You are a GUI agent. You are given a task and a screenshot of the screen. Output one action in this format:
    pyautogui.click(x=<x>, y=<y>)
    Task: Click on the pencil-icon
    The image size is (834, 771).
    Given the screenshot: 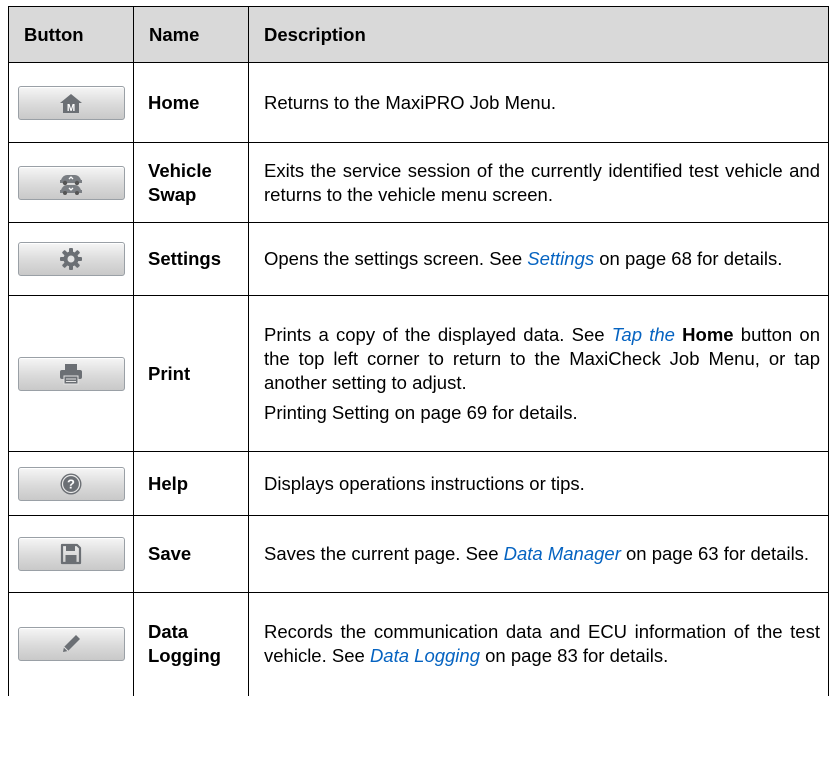 What is the action you would take?
    pyautogui.click(x=71, y=644)
    